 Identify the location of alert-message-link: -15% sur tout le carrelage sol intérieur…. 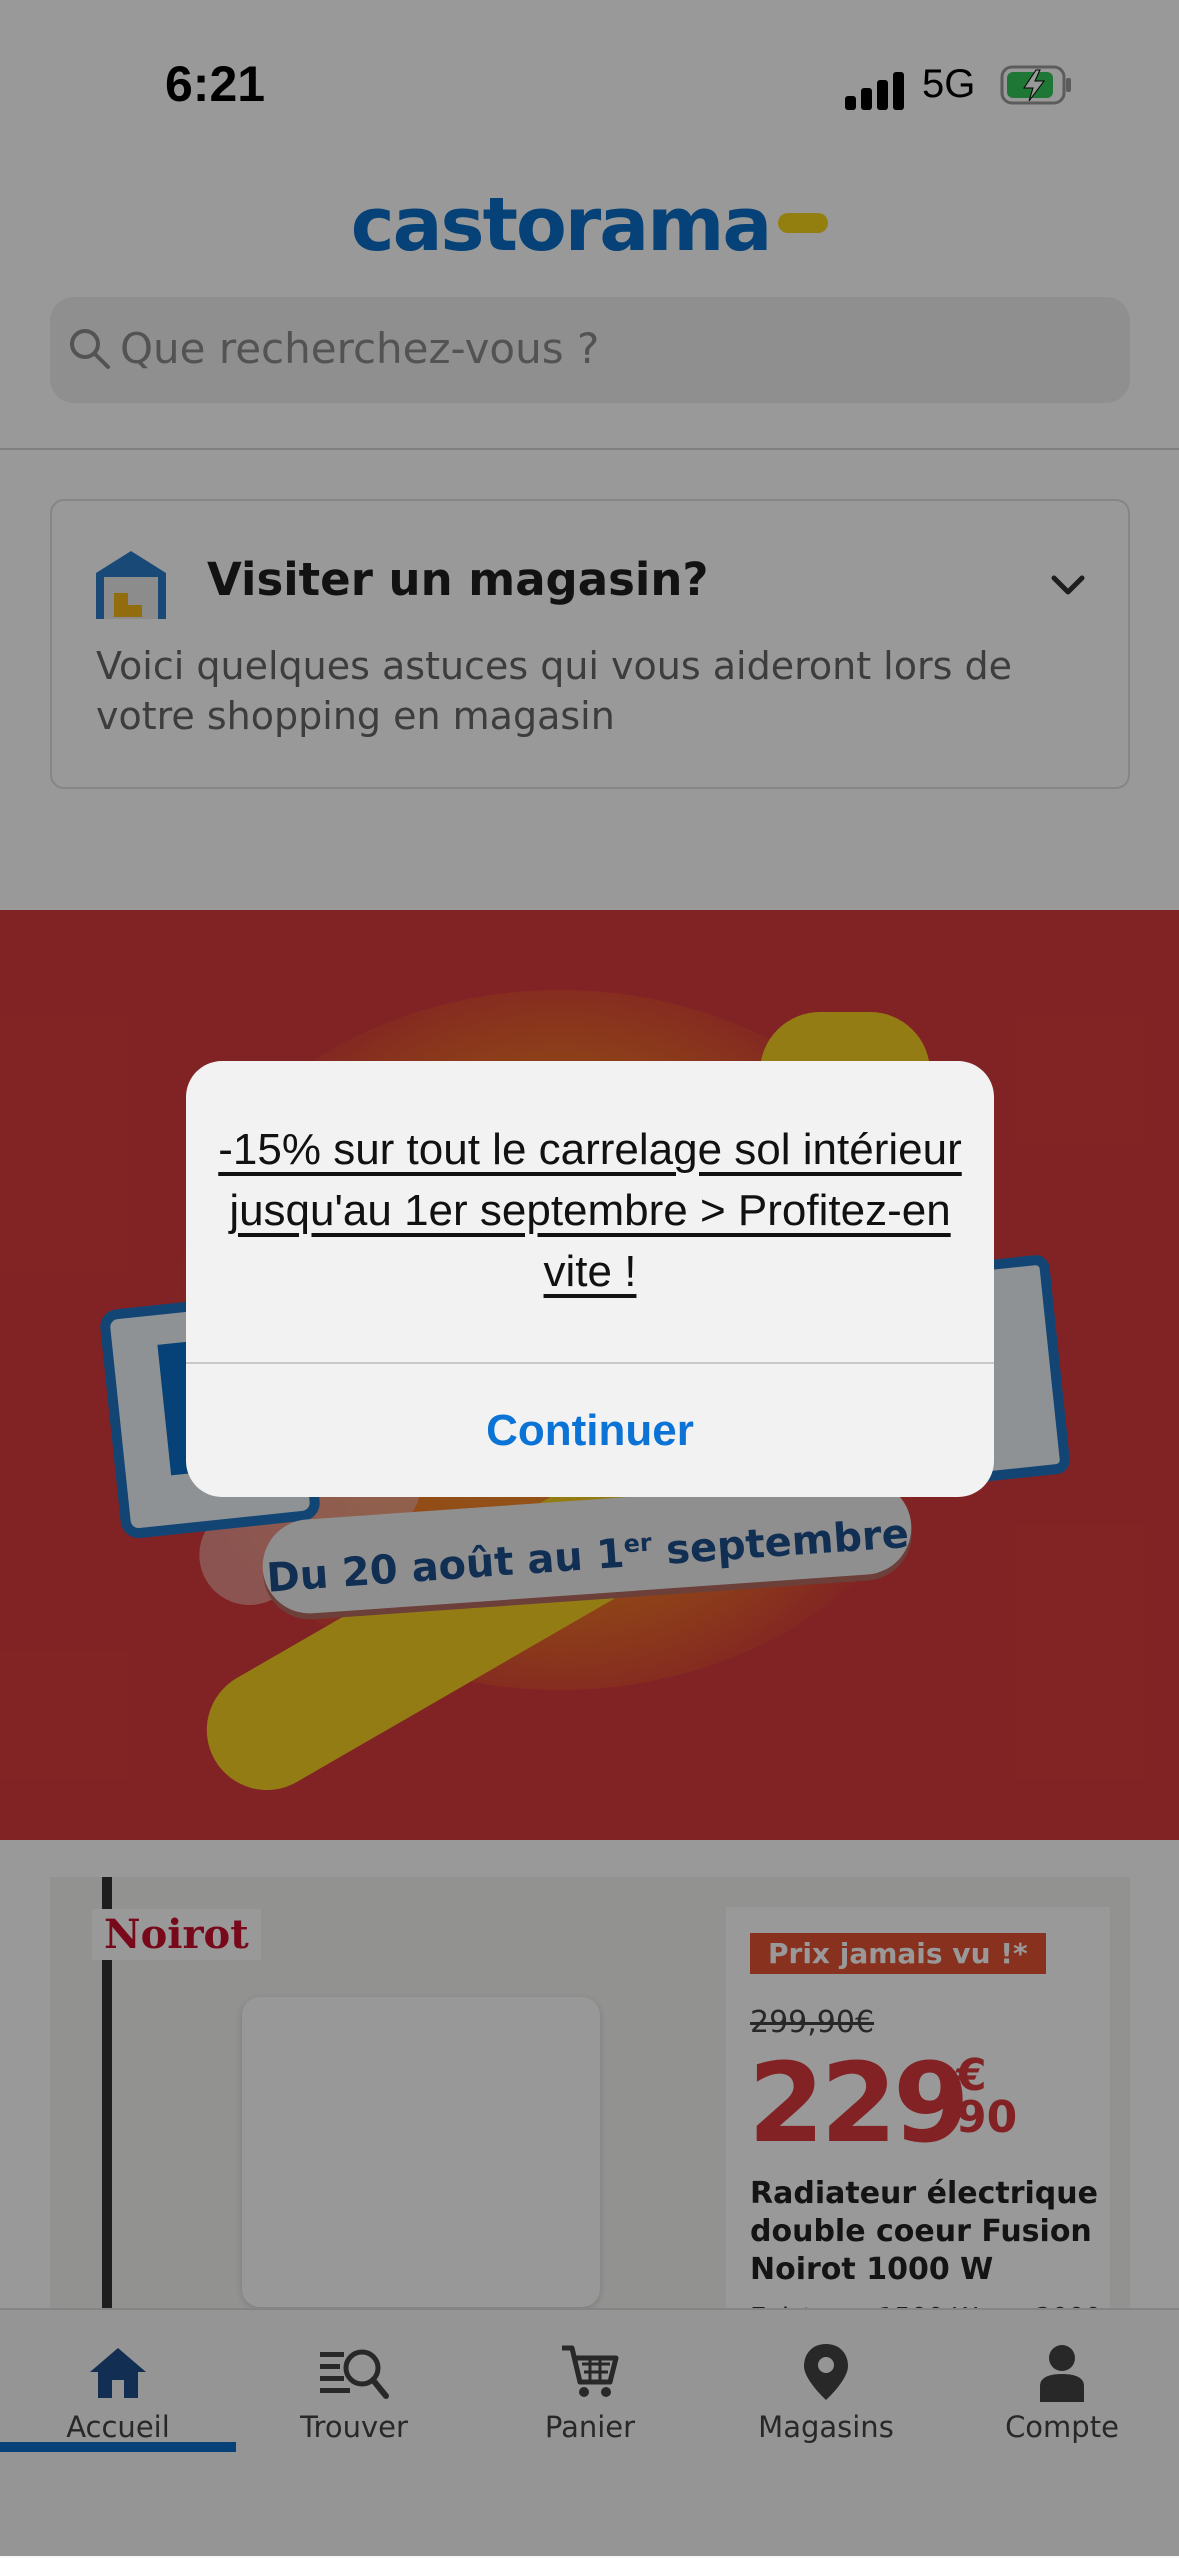
(590, 1210).